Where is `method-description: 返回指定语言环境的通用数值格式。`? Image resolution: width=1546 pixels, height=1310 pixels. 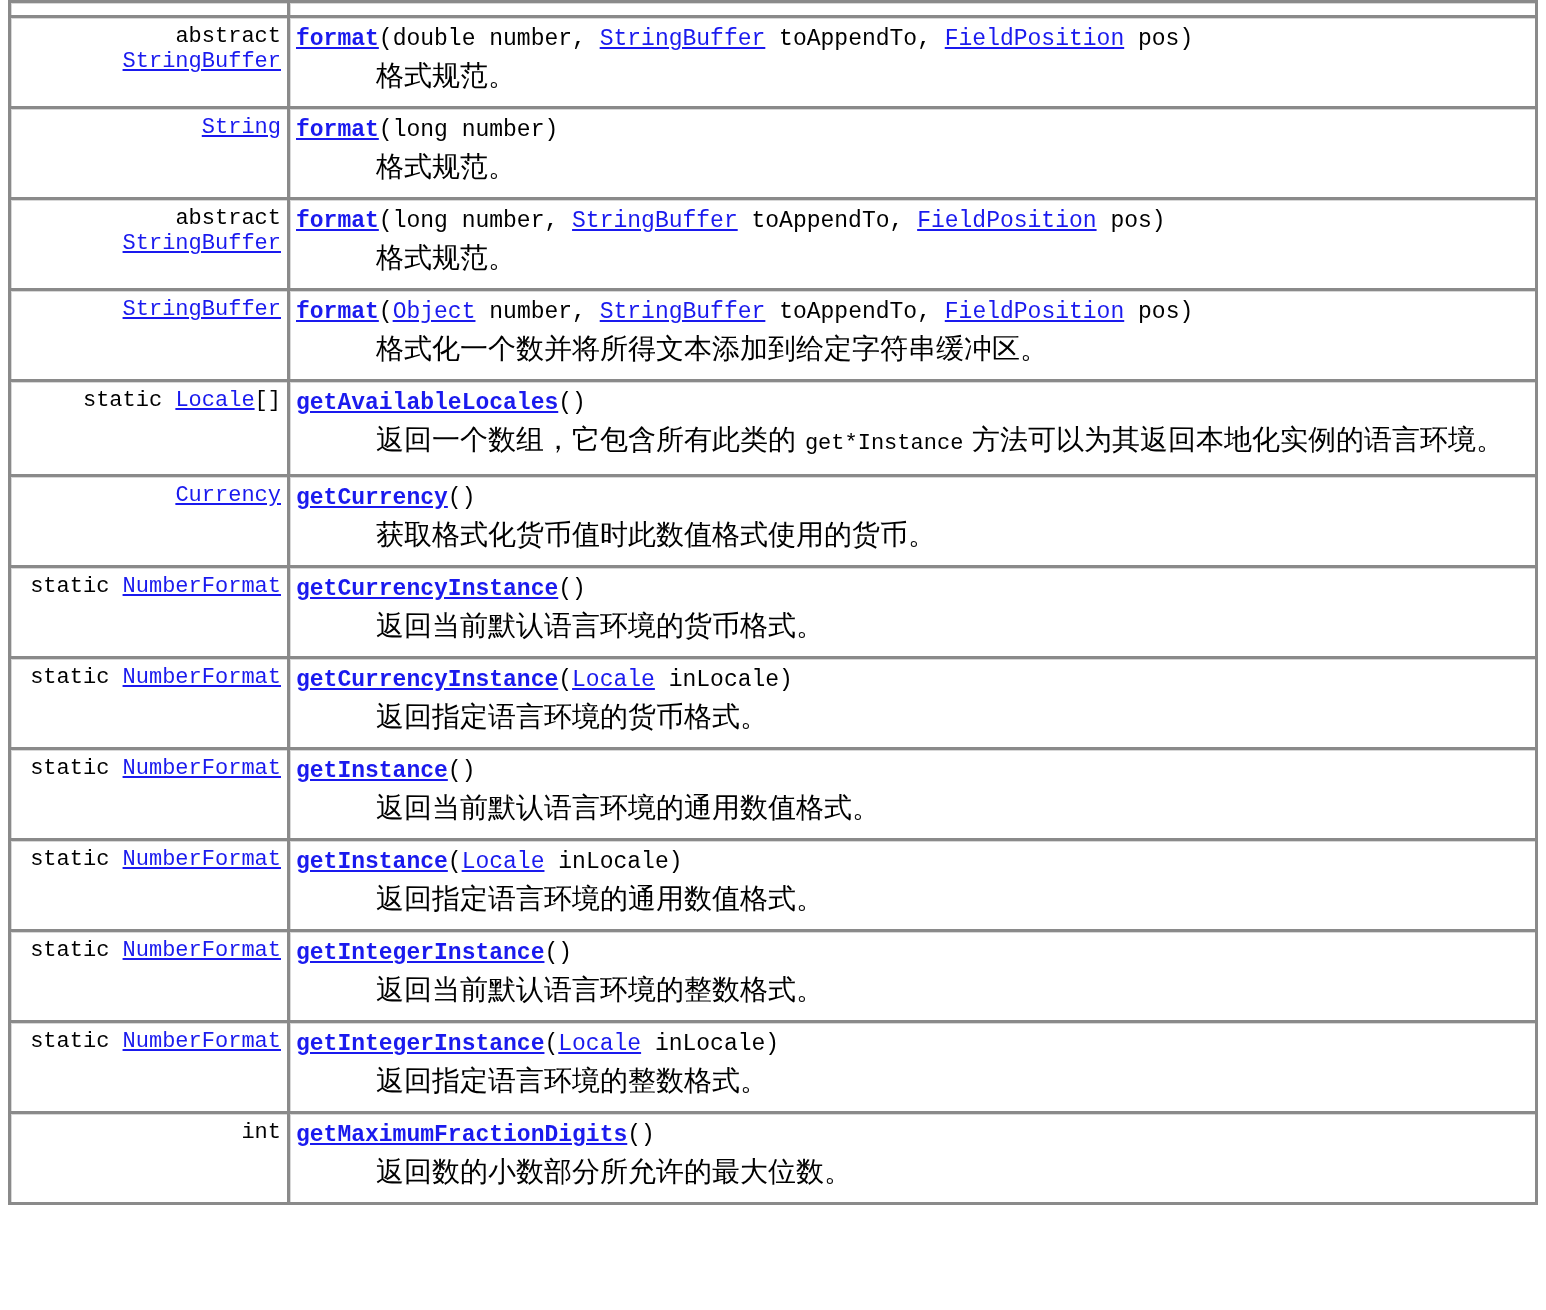 method-description: 返回指定语言环境的通用数值格式。 is located at coordinates (600, 899).